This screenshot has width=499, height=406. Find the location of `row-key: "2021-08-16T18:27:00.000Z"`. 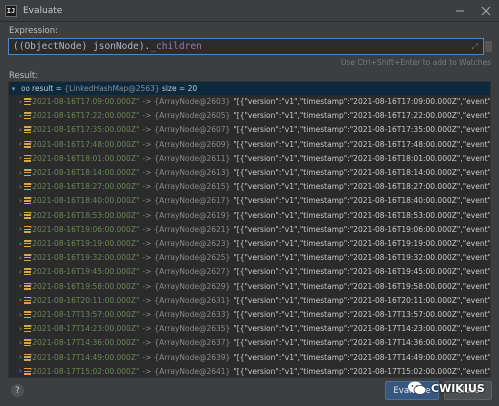

row-key: "2021-08-16T18:27:00.000Z" is located at coordinates (84, 187).